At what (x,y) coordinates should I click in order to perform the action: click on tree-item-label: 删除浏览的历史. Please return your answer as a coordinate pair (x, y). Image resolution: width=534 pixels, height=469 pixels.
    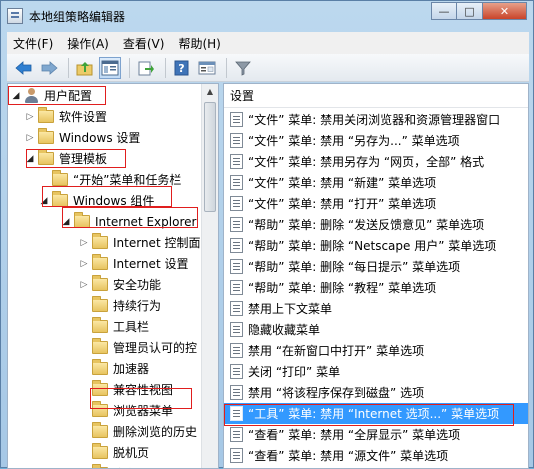
    Looking at the image, I should click on (155, 432).